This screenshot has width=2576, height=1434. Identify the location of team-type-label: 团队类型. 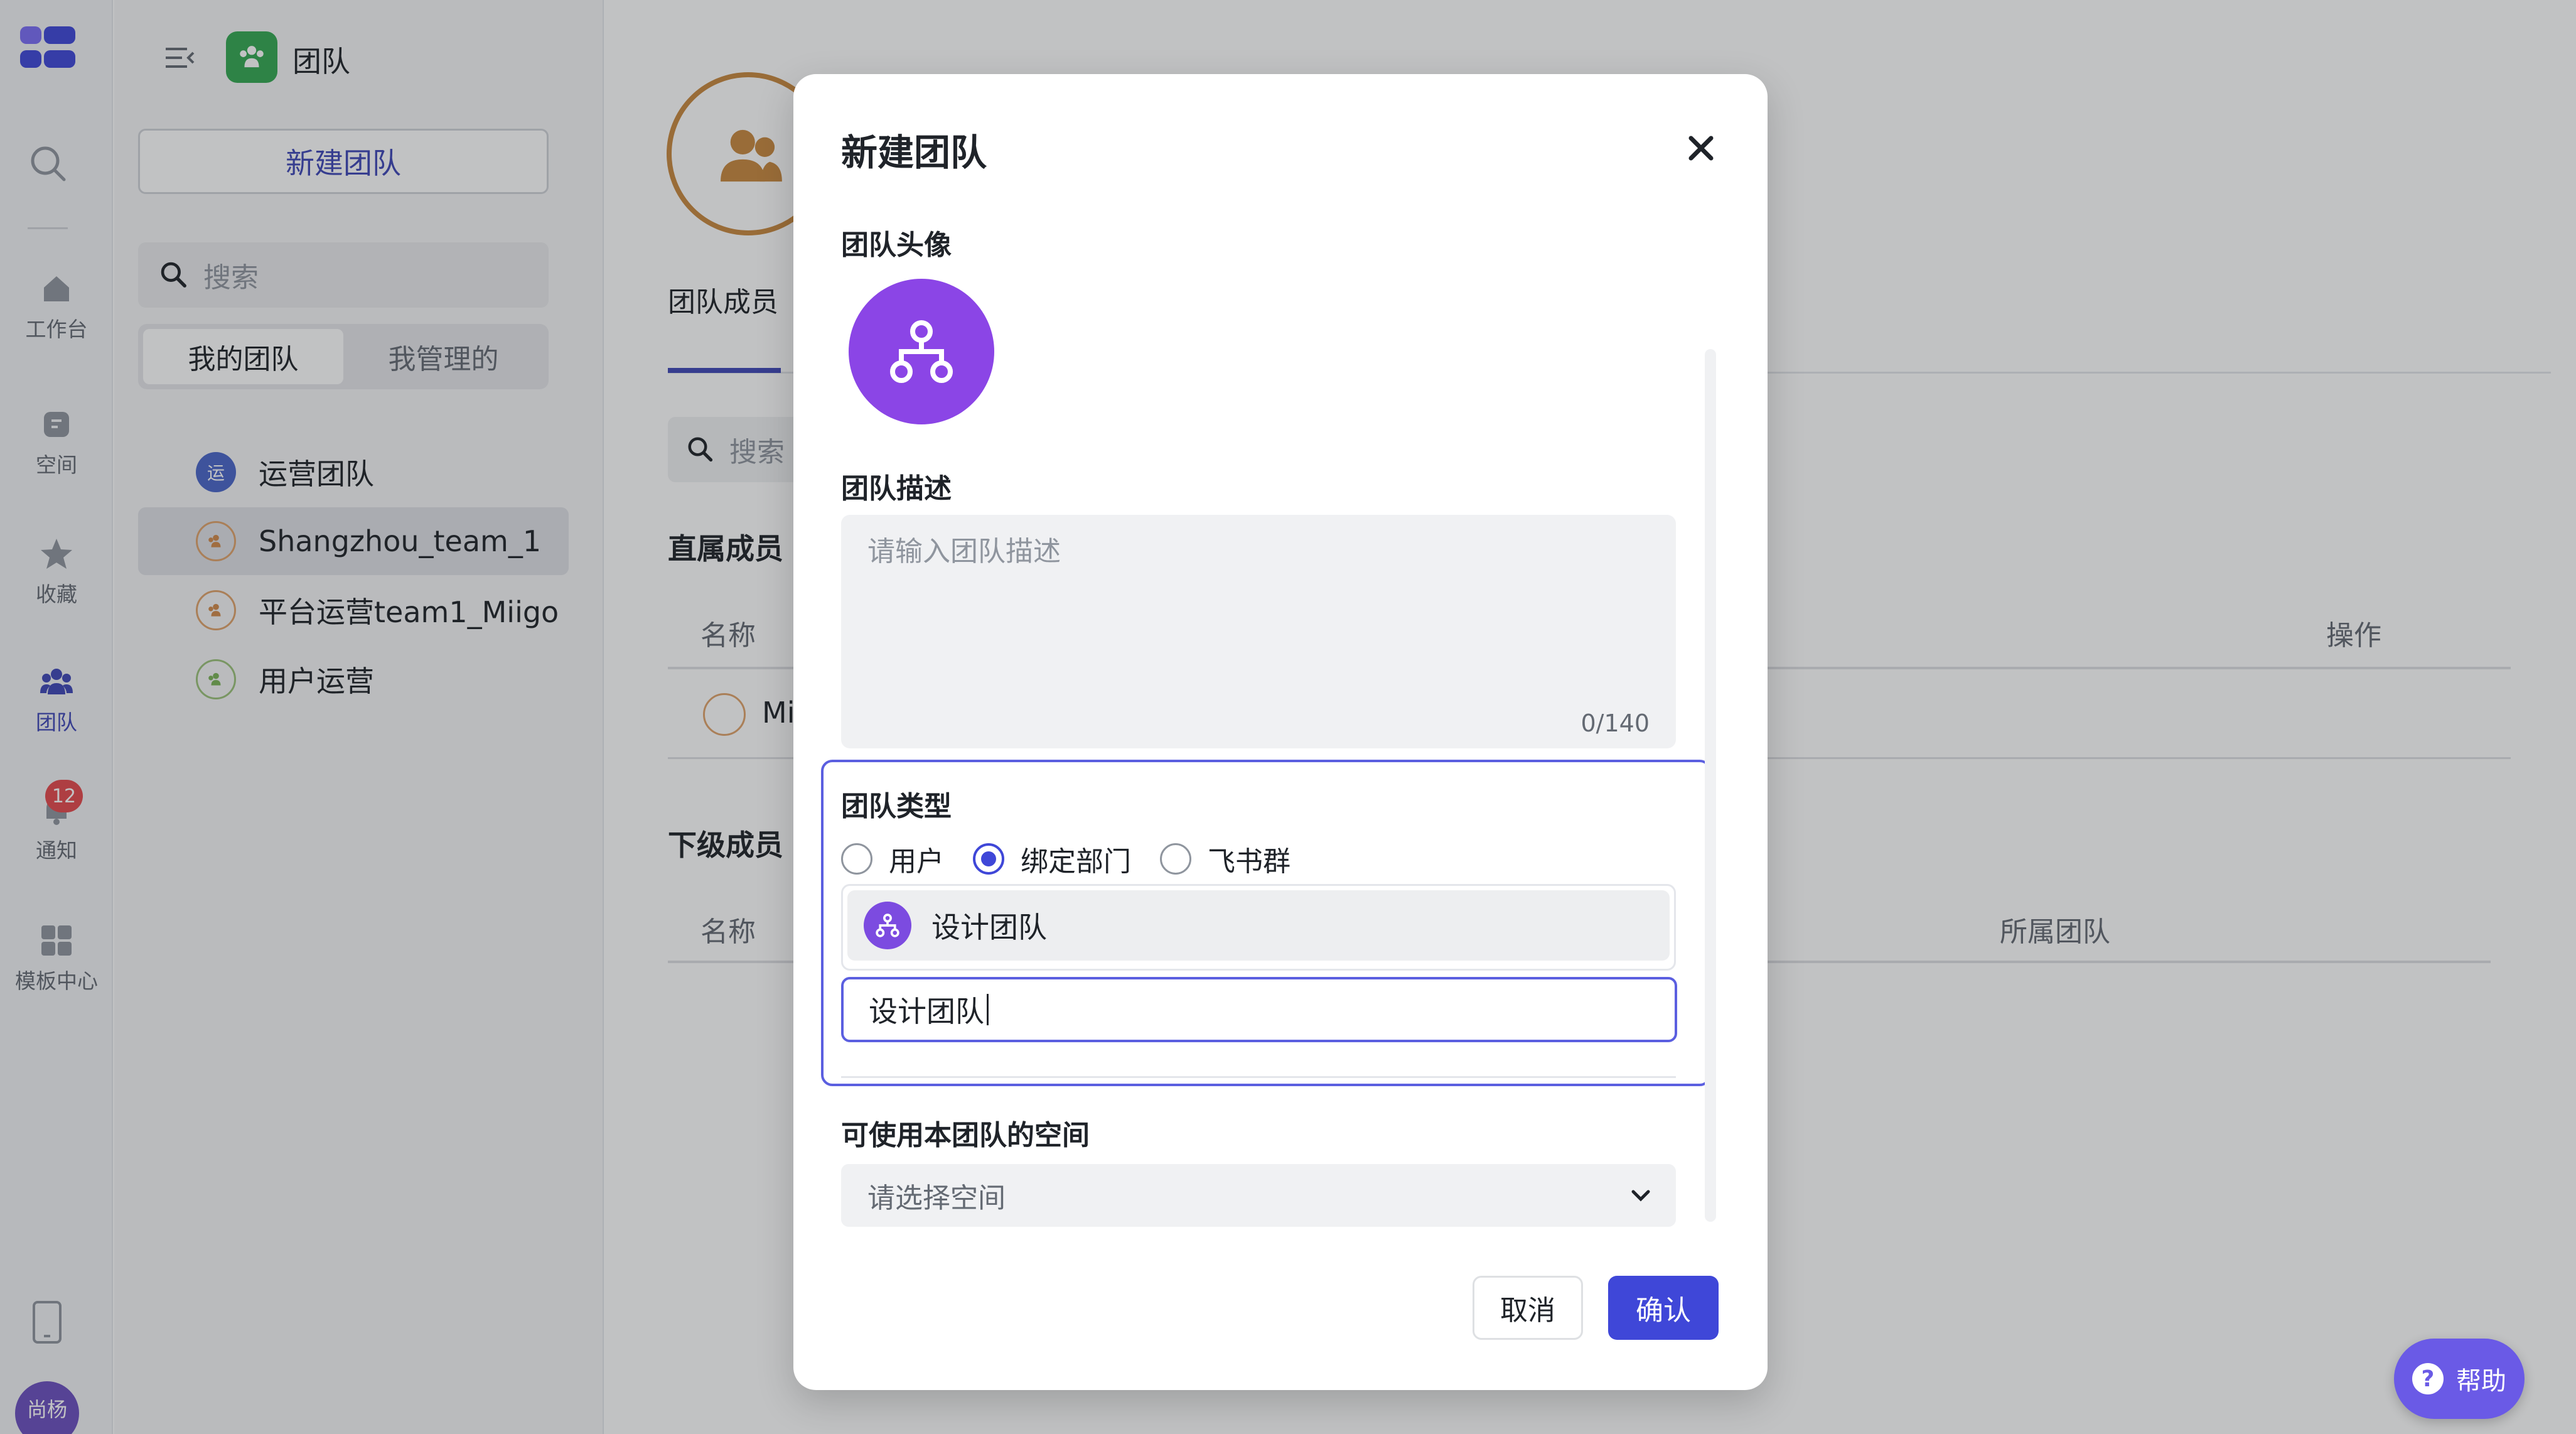
(896, 806).